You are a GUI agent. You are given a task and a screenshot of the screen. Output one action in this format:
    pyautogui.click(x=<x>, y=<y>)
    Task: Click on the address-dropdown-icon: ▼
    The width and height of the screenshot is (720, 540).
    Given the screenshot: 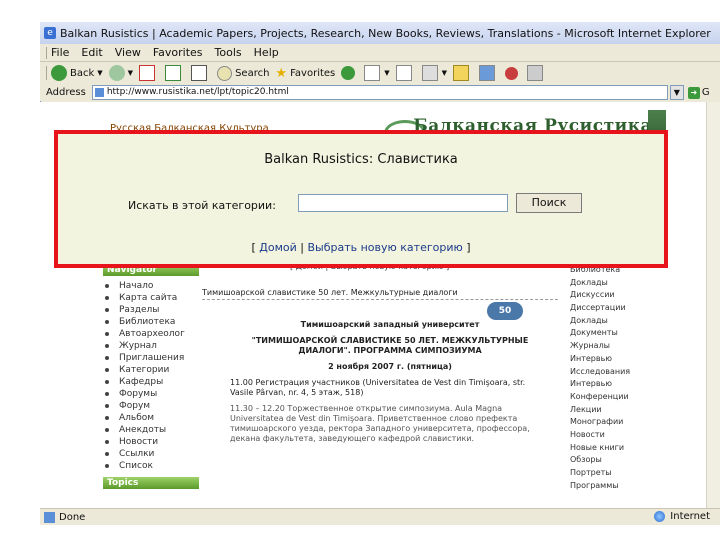 What is the action you would take?
    pyautogui.click(x=676, y=92)
    